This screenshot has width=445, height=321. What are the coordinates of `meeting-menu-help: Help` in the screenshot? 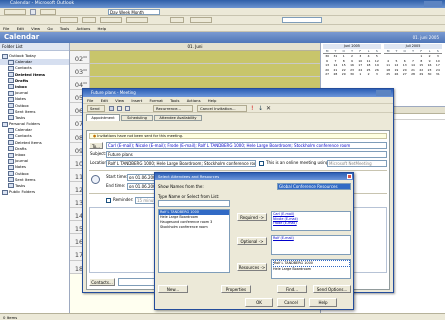 It's located at (212, 100).